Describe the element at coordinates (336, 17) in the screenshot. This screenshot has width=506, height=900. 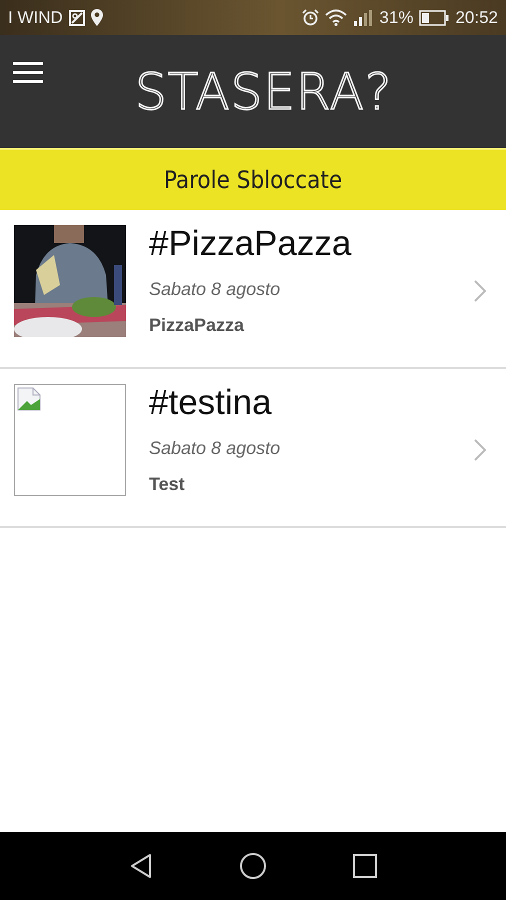
I see `wifi-icon` at that location.